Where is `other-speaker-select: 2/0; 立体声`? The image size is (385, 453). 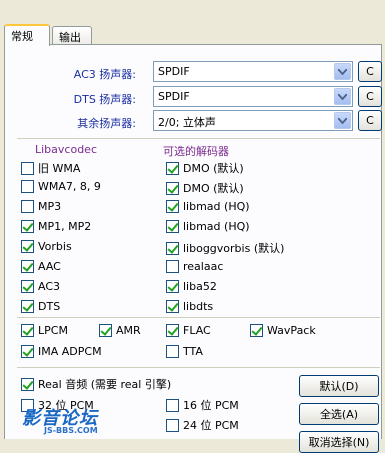
other-speaker-select: 2/0; 立体声 is located at coordinates (253, 120).